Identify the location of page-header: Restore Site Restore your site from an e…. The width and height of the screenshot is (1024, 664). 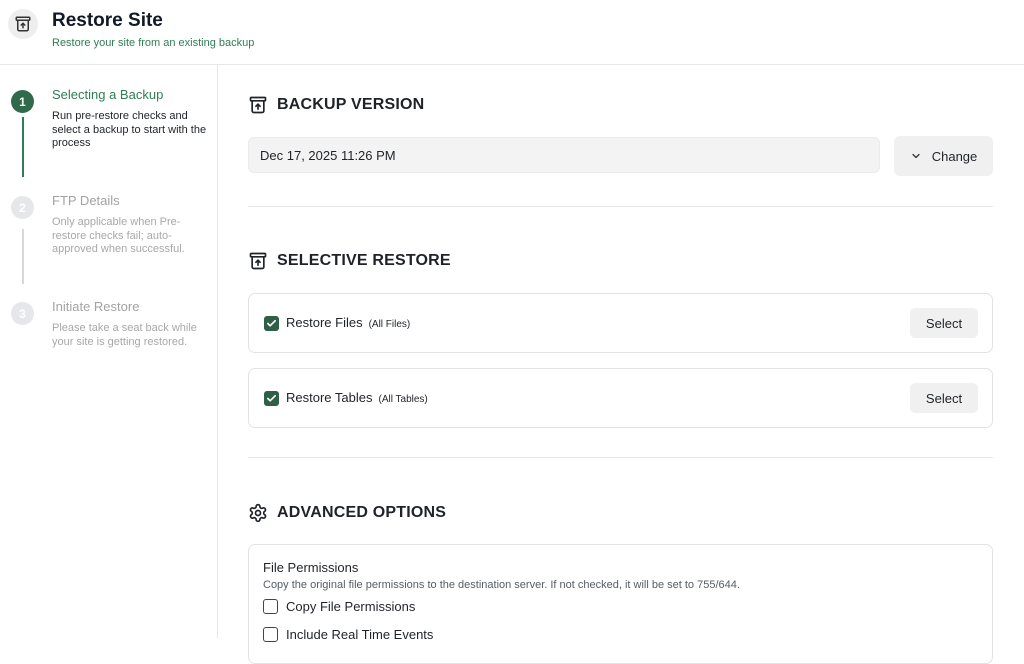
(512, 32).